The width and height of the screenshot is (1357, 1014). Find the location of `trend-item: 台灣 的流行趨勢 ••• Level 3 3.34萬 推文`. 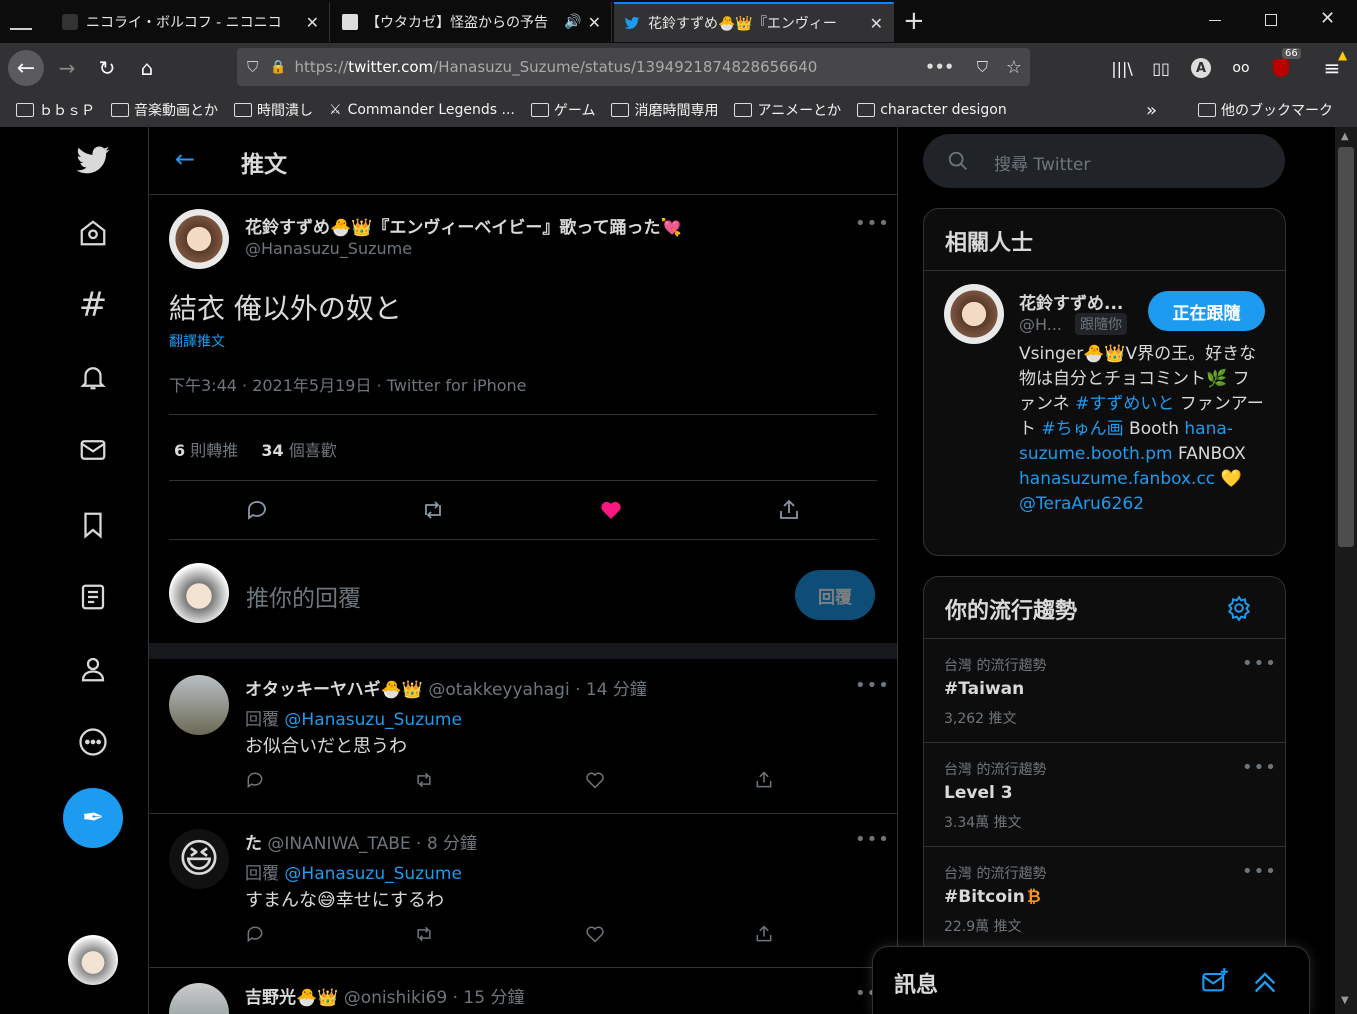

trend-item: 台灣 的流行趨勢 ••• Level 3 3.34萬 推文 is located at coordinates (1104, 794).